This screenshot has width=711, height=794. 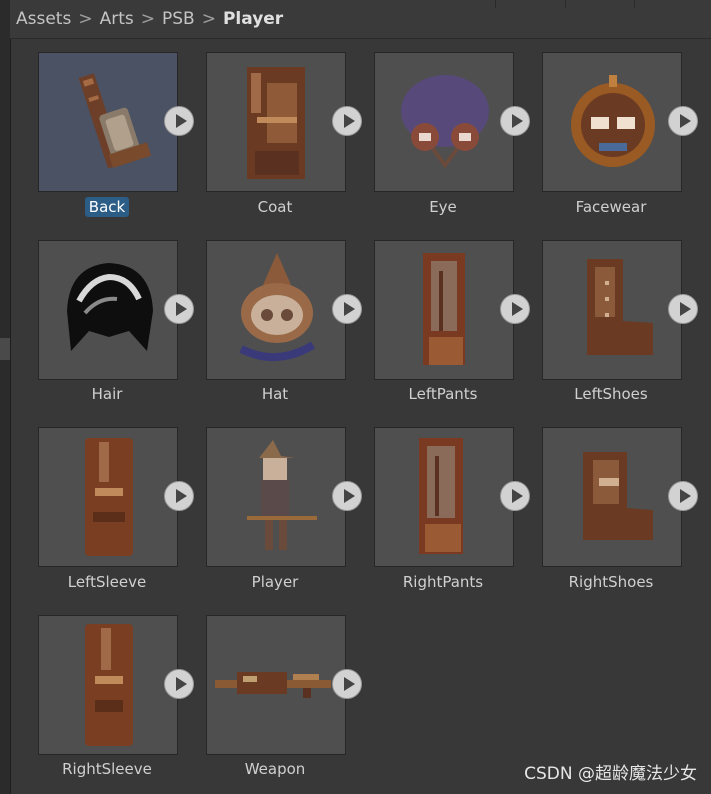 What do you see at coordinates (613, 121) in the screenshot?
I see `facewear-sprite-icon` at bounding box center [613, 121].